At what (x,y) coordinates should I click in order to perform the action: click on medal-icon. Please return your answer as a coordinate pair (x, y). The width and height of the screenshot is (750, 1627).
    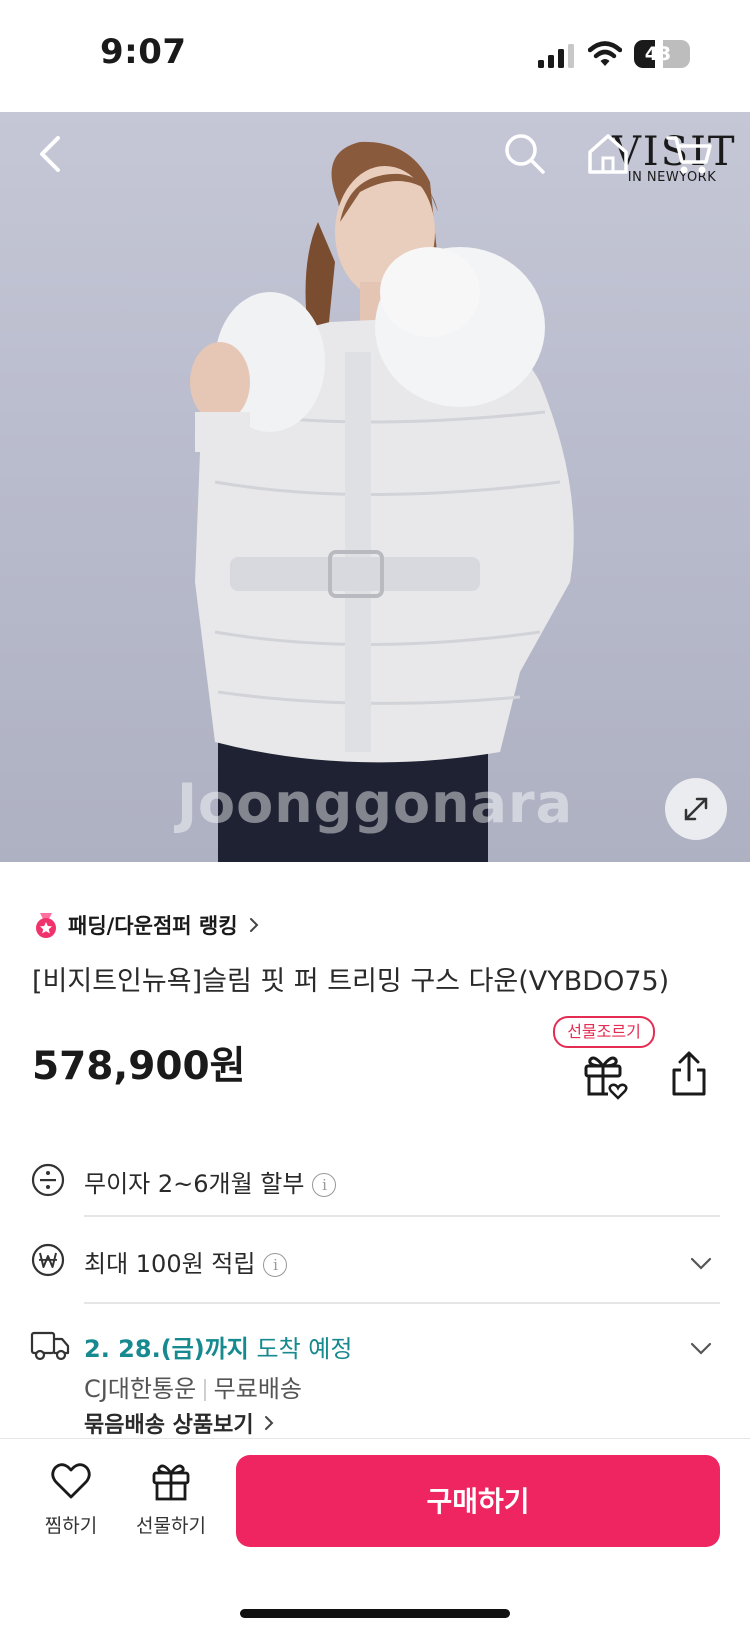
    Looking at the image, I should click on (46, 925).